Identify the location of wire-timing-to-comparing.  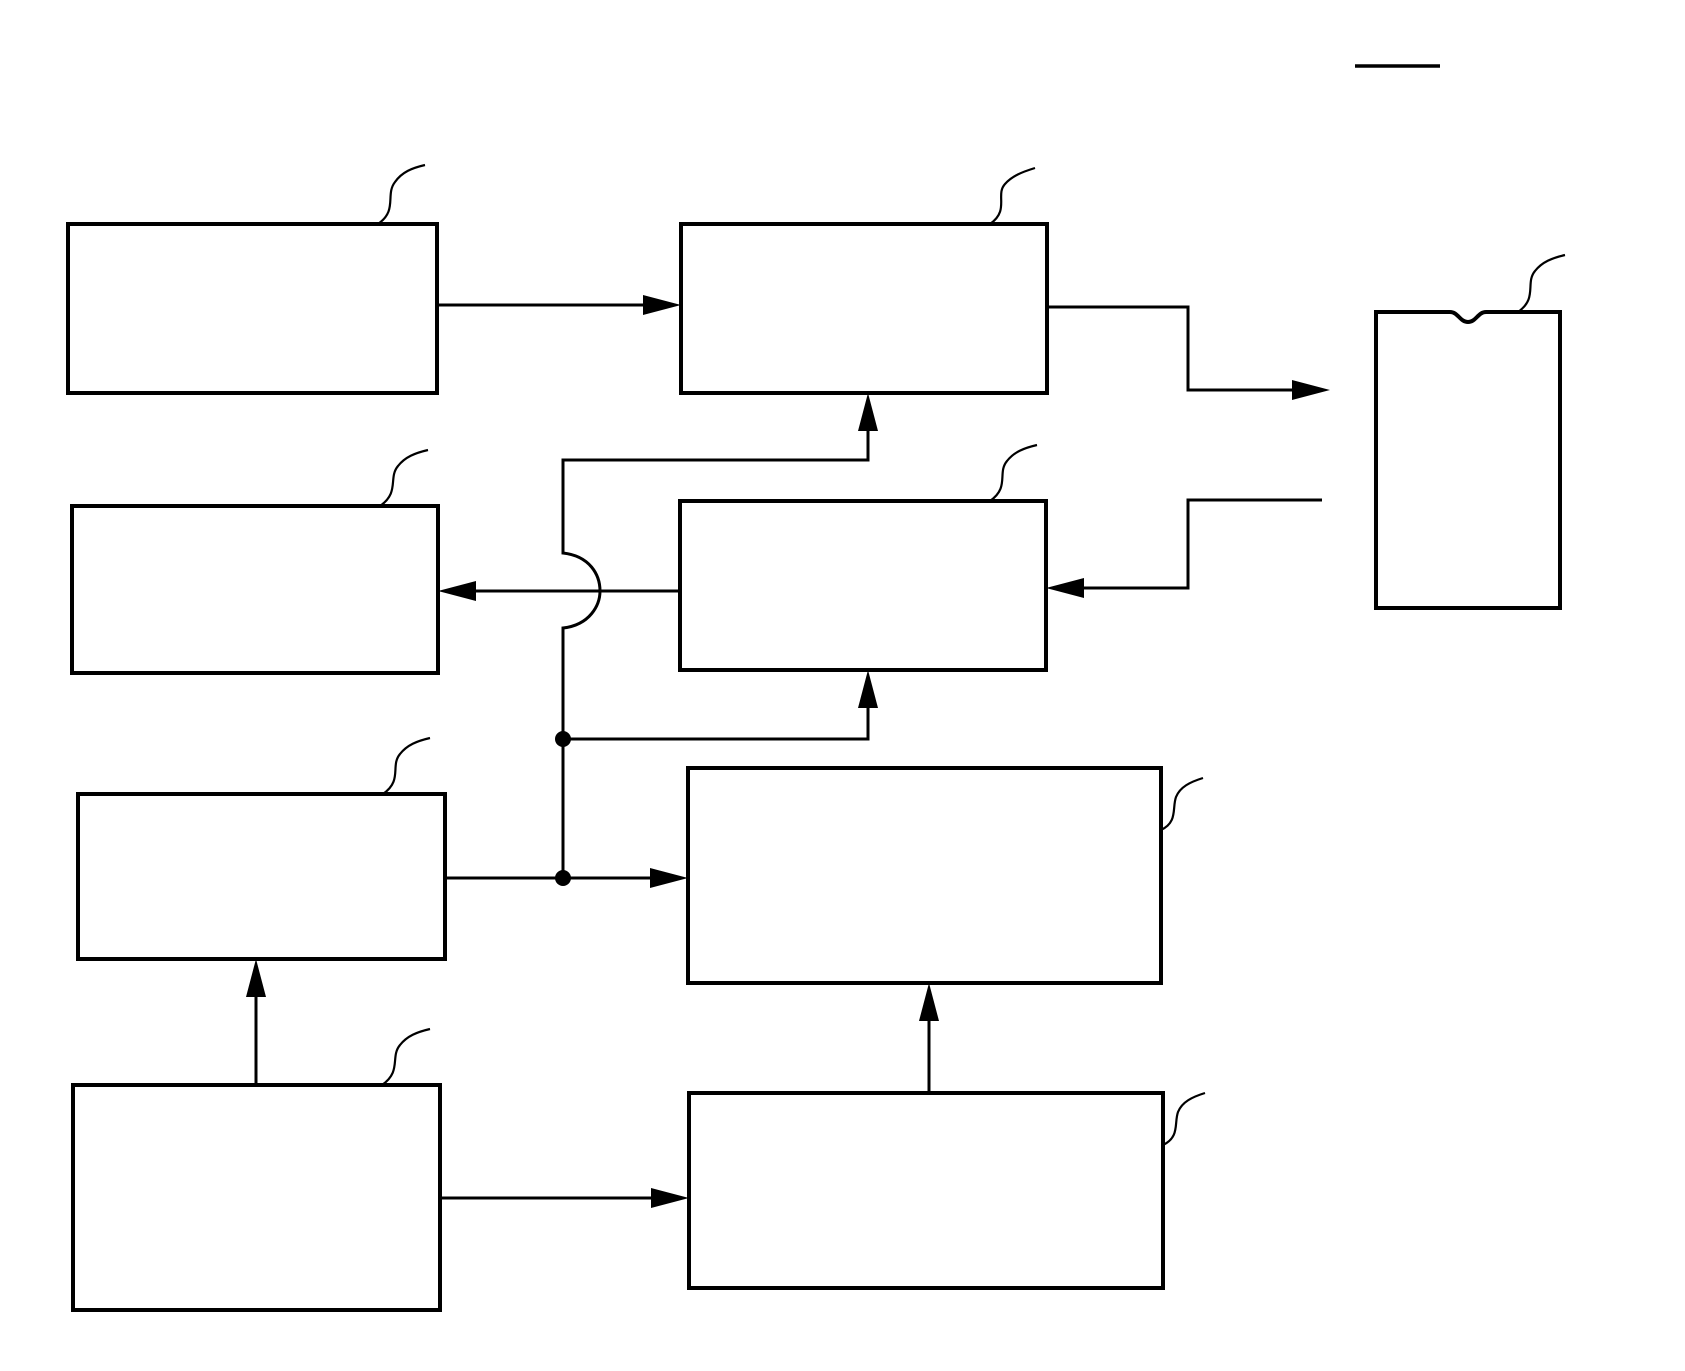
(716, 715).